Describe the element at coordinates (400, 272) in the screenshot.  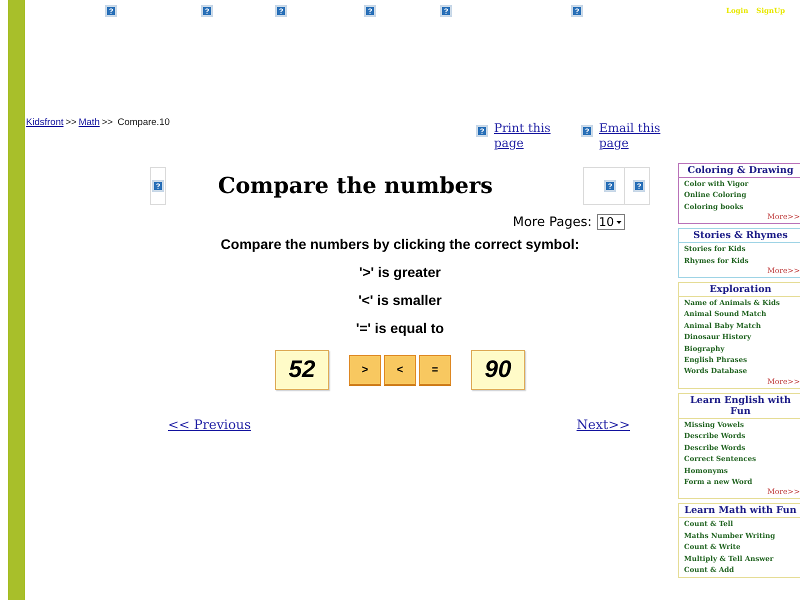
I see `instruction-text: '>' is greater` at that location.